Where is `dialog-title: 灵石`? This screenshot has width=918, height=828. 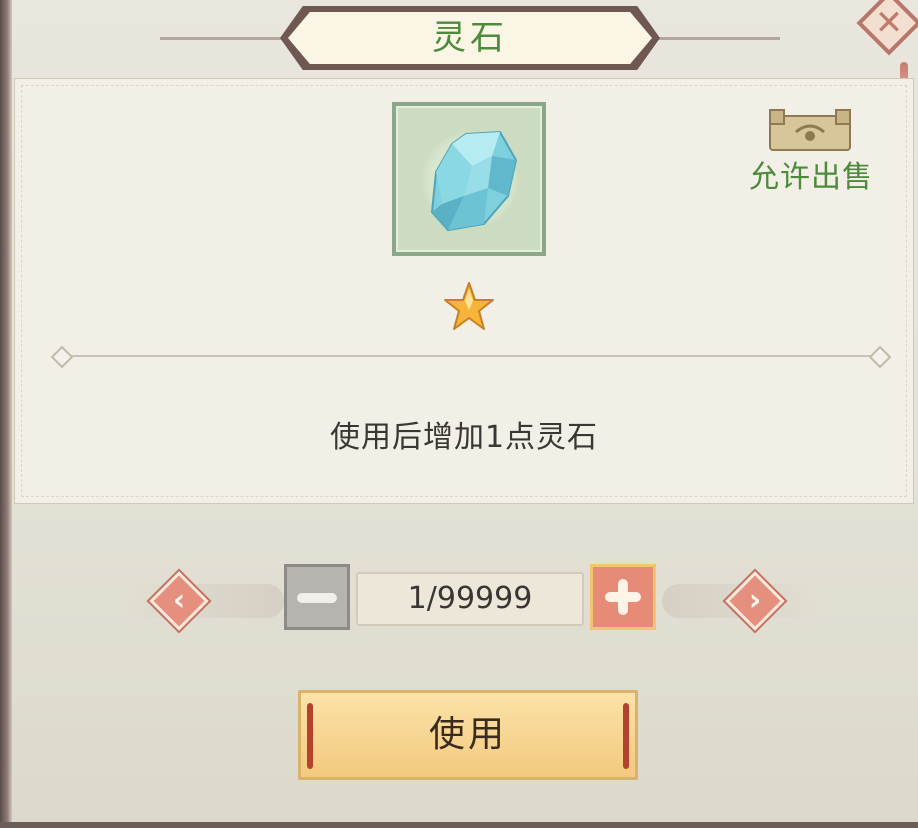
dialog-title: 灵石 is located at coordinates (470, 38).